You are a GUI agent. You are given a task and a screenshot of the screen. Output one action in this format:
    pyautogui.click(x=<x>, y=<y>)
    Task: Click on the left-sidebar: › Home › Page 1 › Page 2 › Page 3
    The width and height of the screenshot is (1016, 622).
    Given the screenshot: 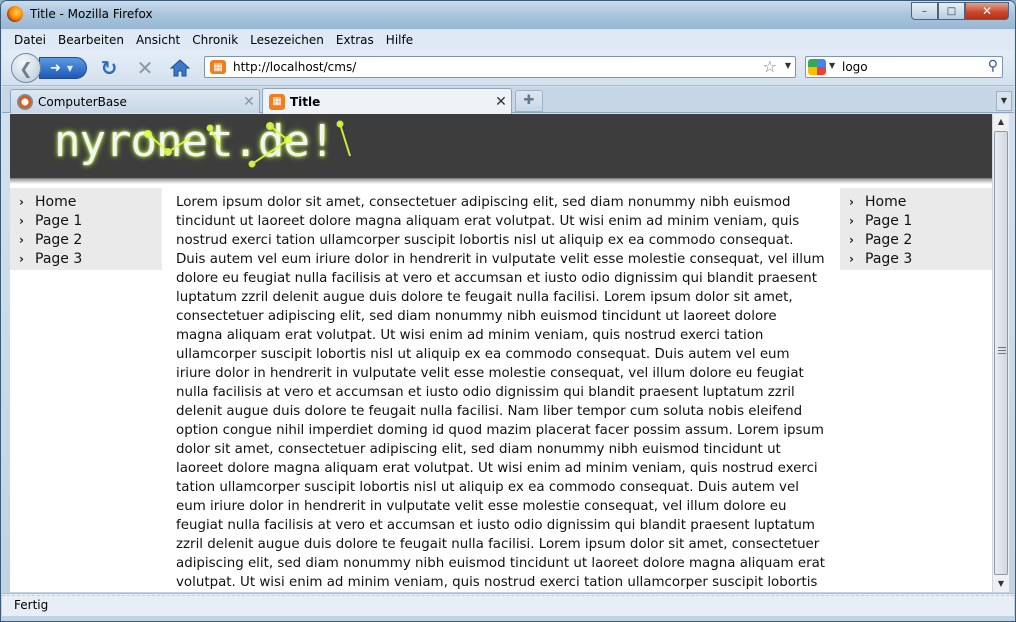 What is the action you would take?
    pyautogui.click(x=86, y=229)
    